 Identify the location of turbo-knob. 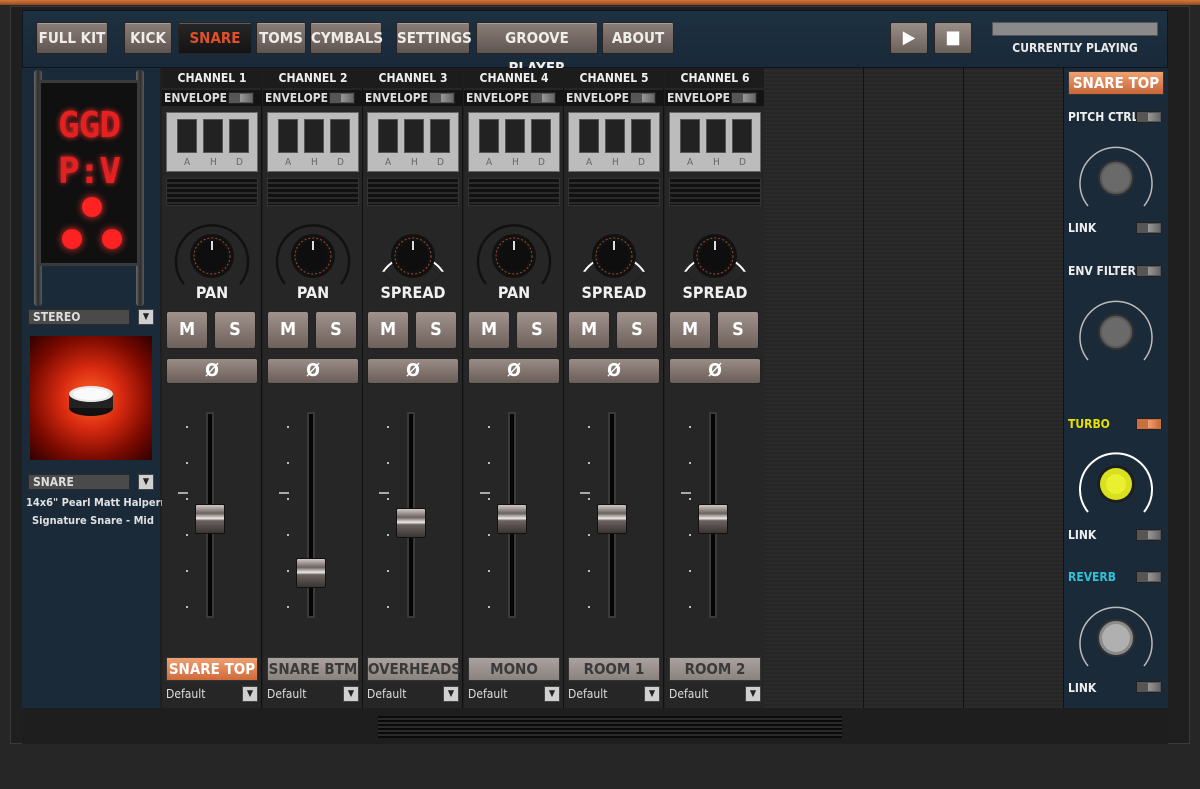
(1116, 484).